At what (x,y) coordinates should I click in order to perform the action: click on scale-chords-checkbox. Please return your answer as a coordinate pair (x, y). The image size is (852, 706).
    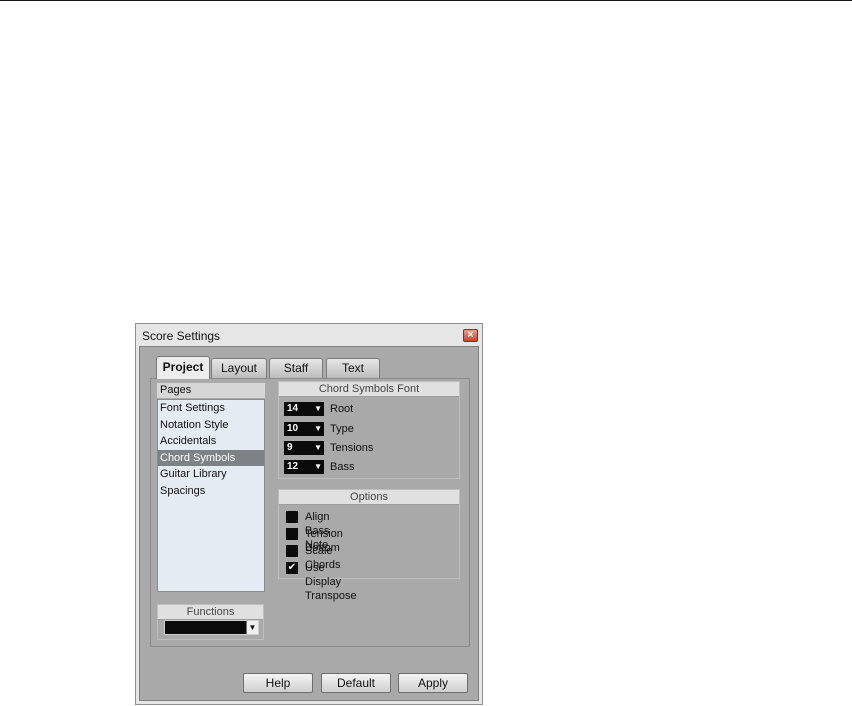
    Looking at the image, I should click on (292, 551).